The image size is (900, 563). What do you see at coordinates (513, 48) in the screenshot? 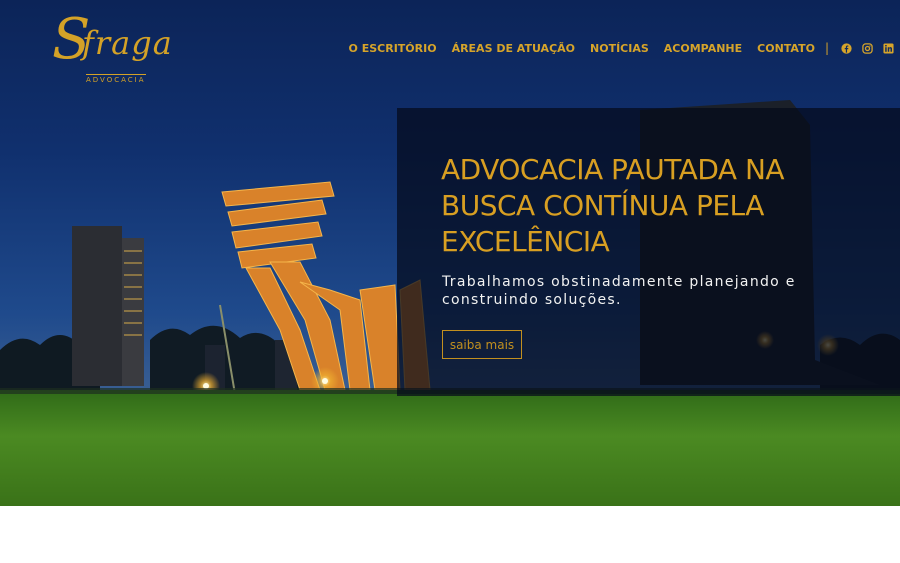
I see `nav-item-areas-de-atuacao: ÁREAS DE ATUAÇÃO` at bounding box center [513, 48].